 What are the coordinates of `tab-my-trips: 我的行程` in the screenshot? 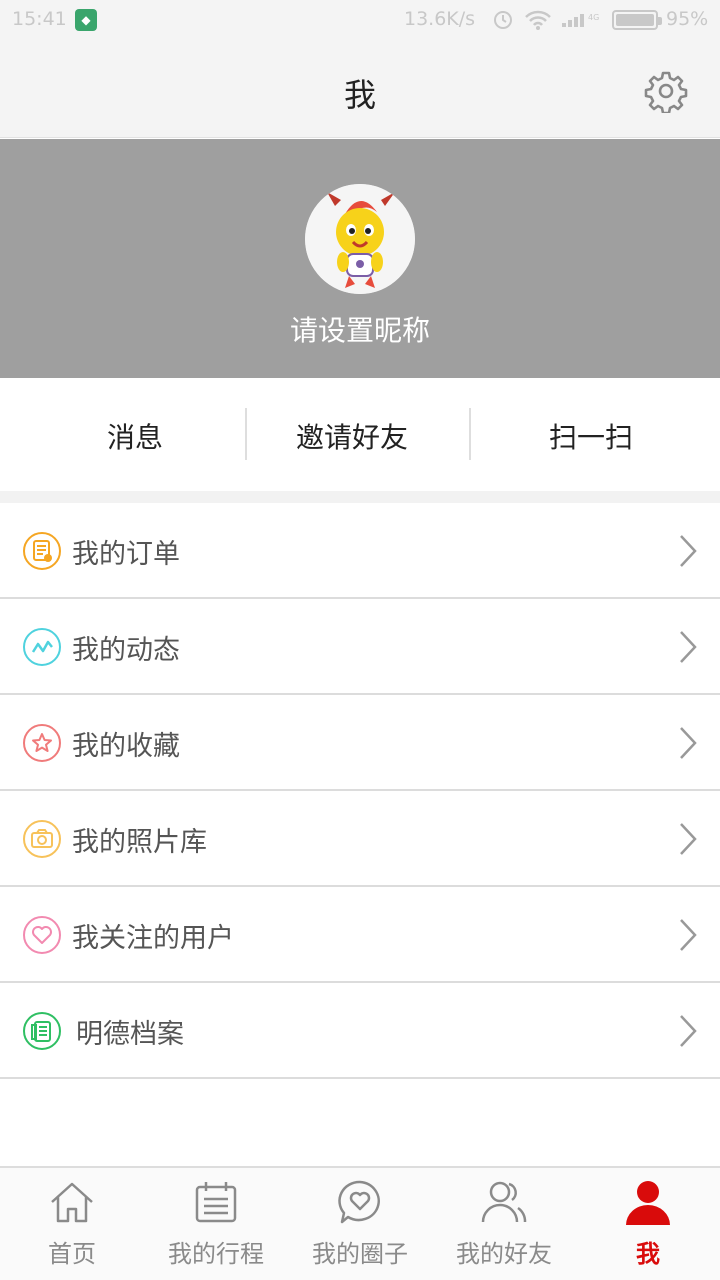 It's located at (216, 1224).